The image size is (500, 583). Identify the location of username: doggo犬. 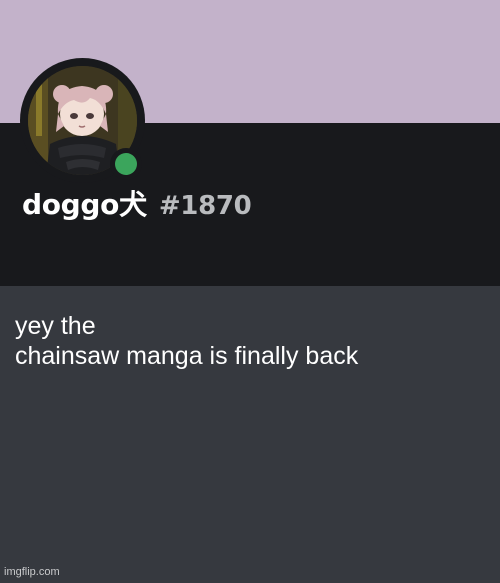
(84, 203).